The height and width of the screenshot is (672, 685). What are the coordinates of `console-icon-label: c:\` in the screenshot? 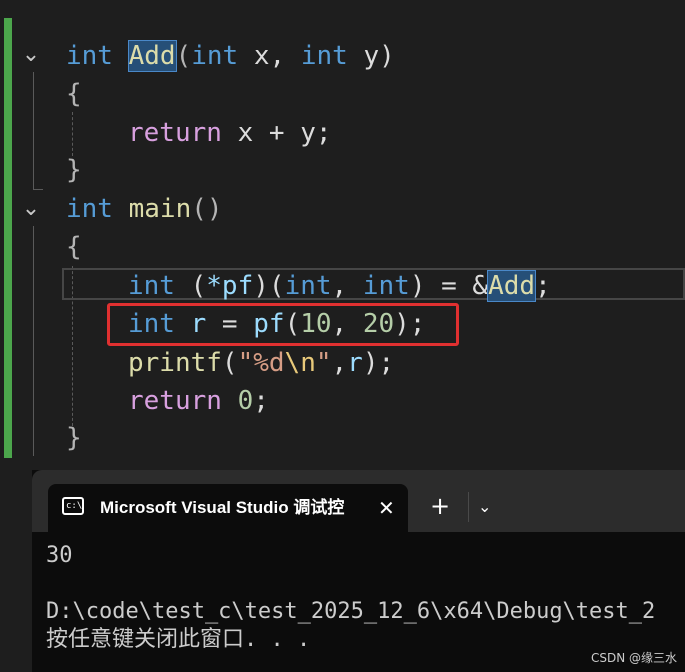 It's located at (74, 506).